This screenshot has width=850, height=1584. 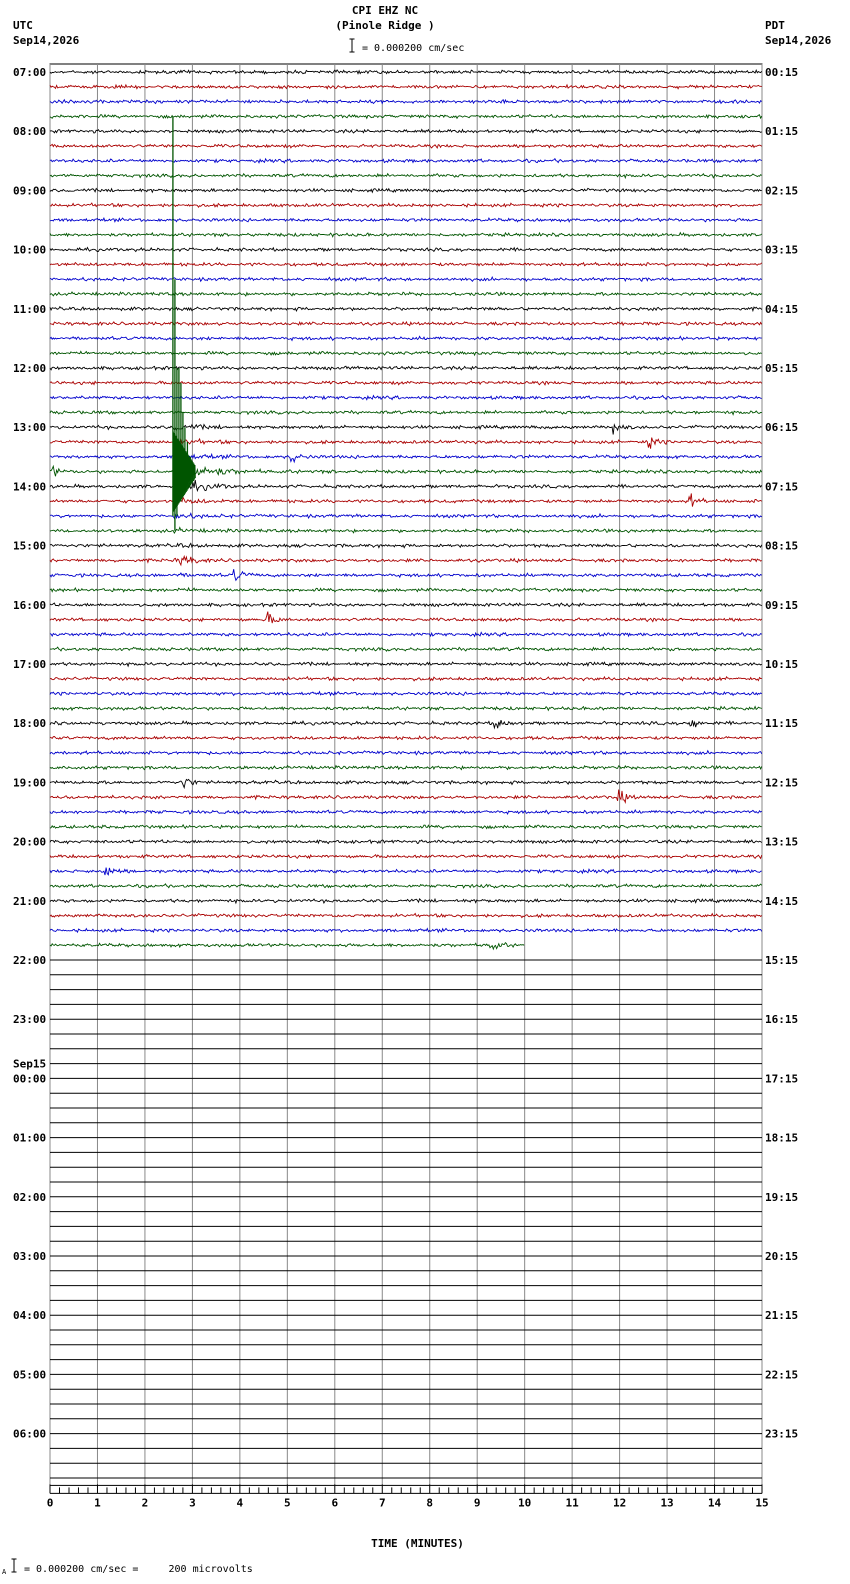 What do you see at coordinates (50, 1502) in the screenshot?
I see `x-tick-label: 0` at bounding box center [50, 1502].